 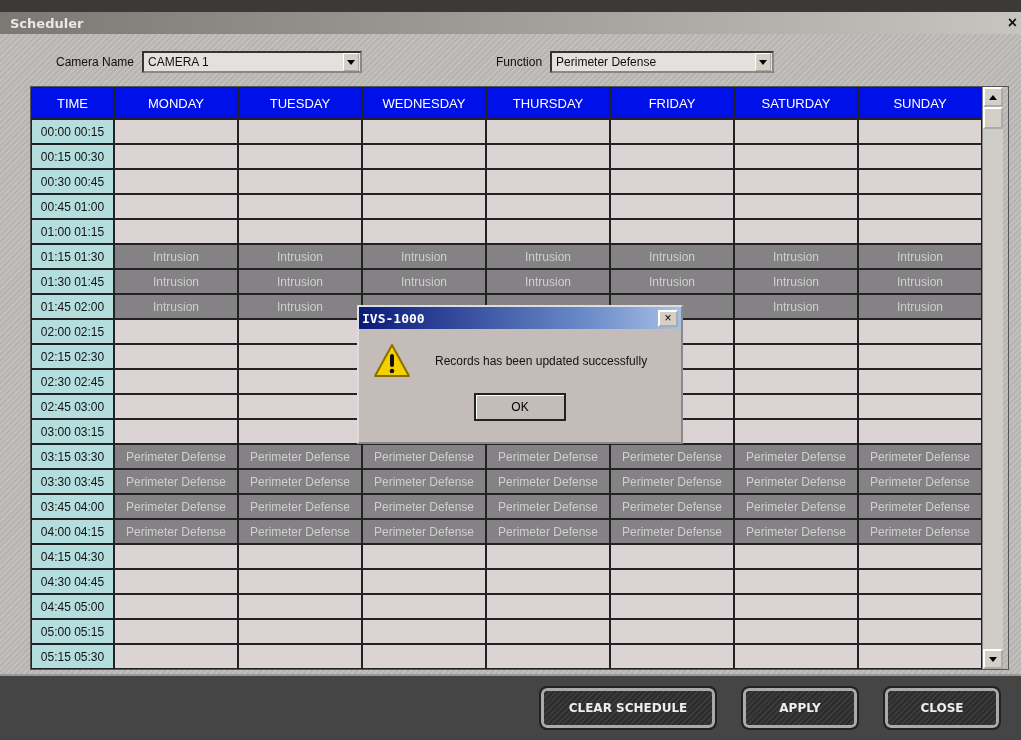 I want to click on time-cell: 01:45 02:00, so click(x=72, y=306).